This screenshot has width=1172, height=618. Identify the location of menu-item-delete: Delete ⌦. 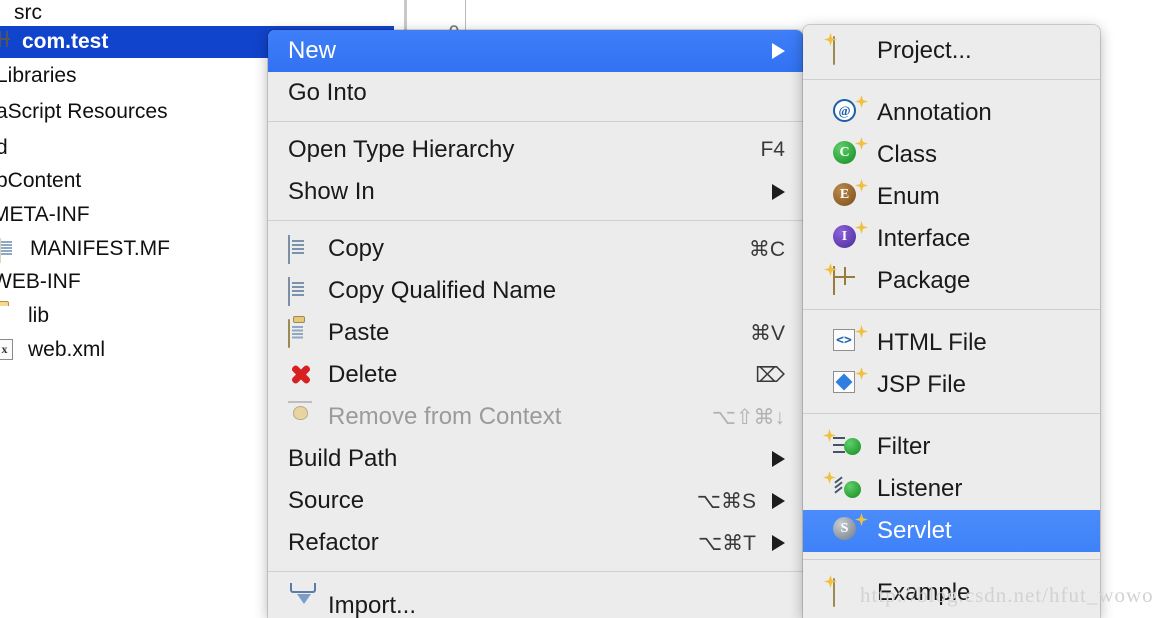
(535, 375).